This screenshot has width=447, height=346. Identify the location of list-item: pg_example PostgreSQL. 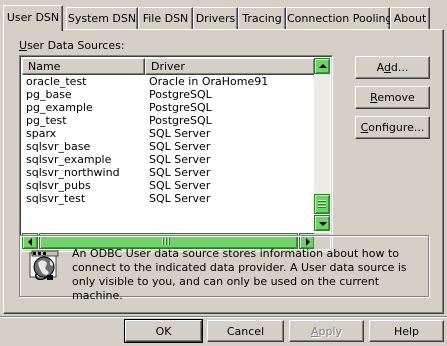
(168, 107).